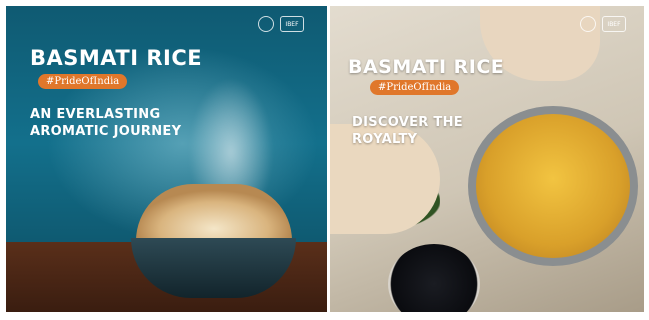 The width and height of the screenshot is (649, 320). What do you see at coordinates (116, 58) in the screenshot?
I see `left-poster-title: BASMATI RICE` at bounding box center [116, 58].